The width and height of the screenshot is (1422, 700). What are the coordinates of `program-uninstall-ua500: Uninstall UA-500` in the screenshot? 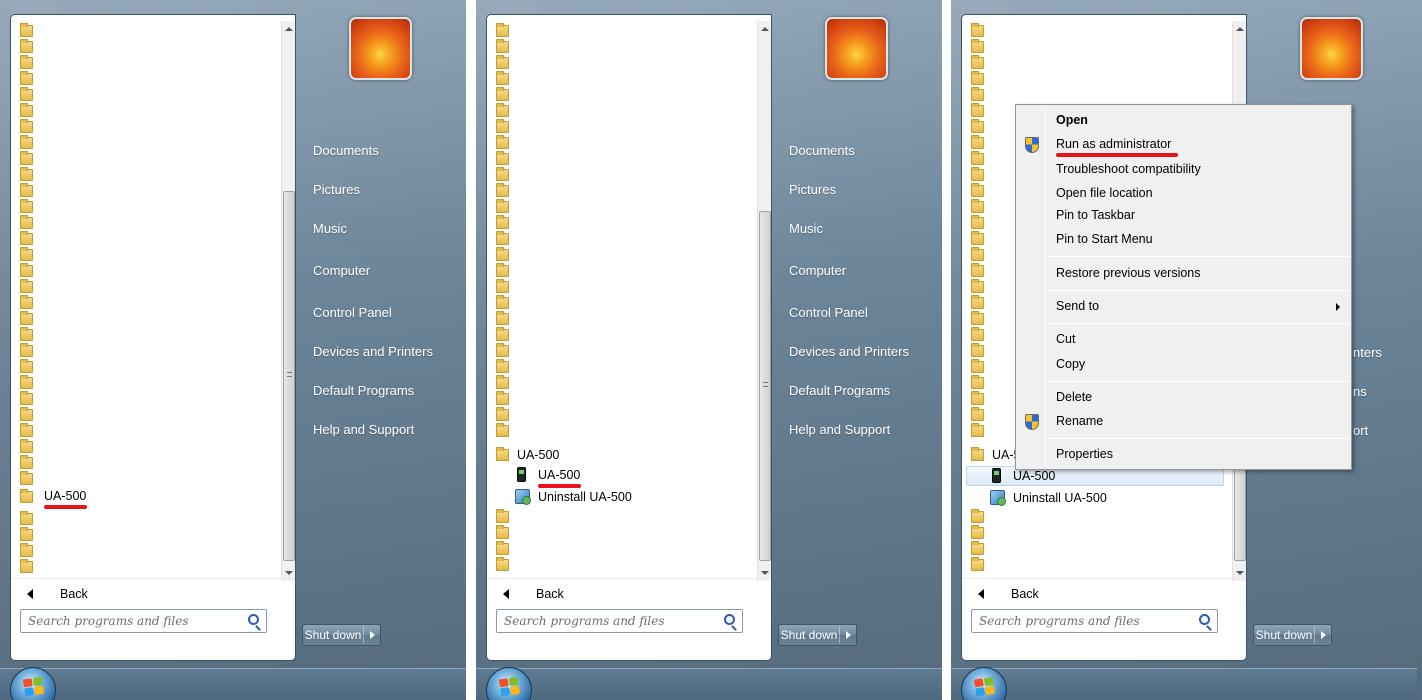 It's located at (1060, 498).